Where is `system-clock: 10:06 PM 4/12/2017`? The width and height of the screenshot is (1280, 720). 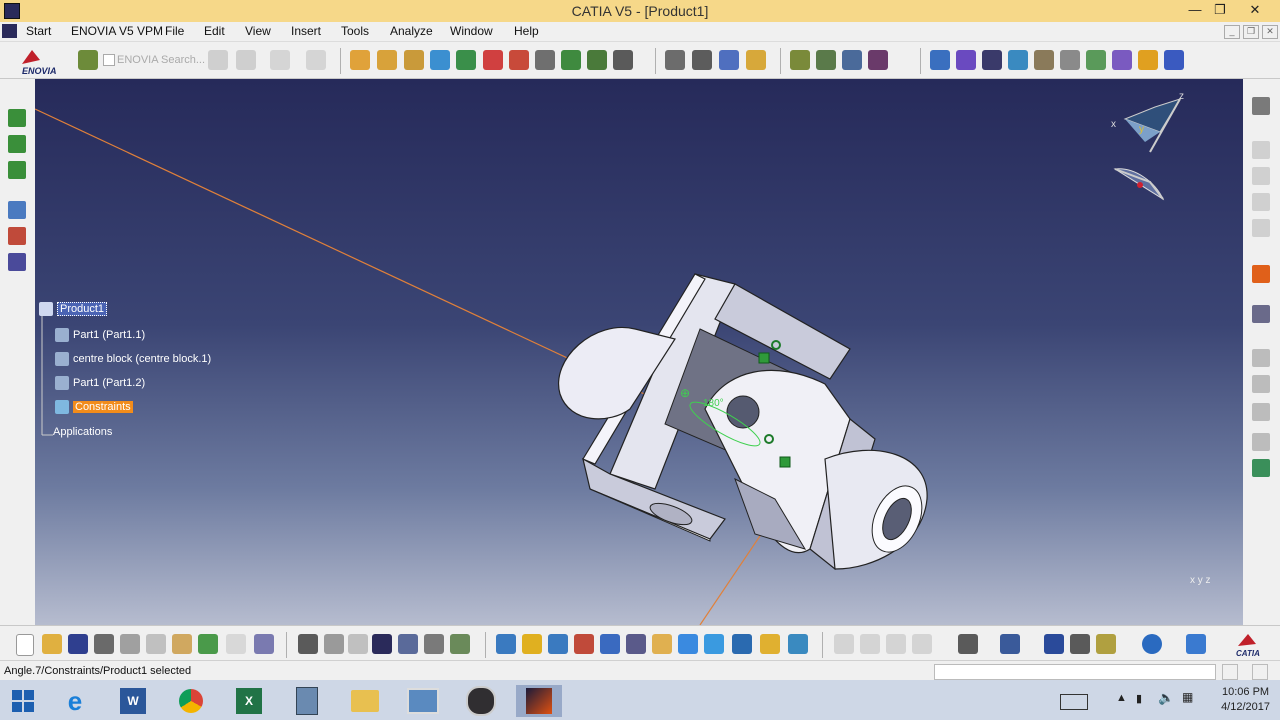 system-clock: 10:06 PM 4/12/2017 is located at coordinates (1245, 700).